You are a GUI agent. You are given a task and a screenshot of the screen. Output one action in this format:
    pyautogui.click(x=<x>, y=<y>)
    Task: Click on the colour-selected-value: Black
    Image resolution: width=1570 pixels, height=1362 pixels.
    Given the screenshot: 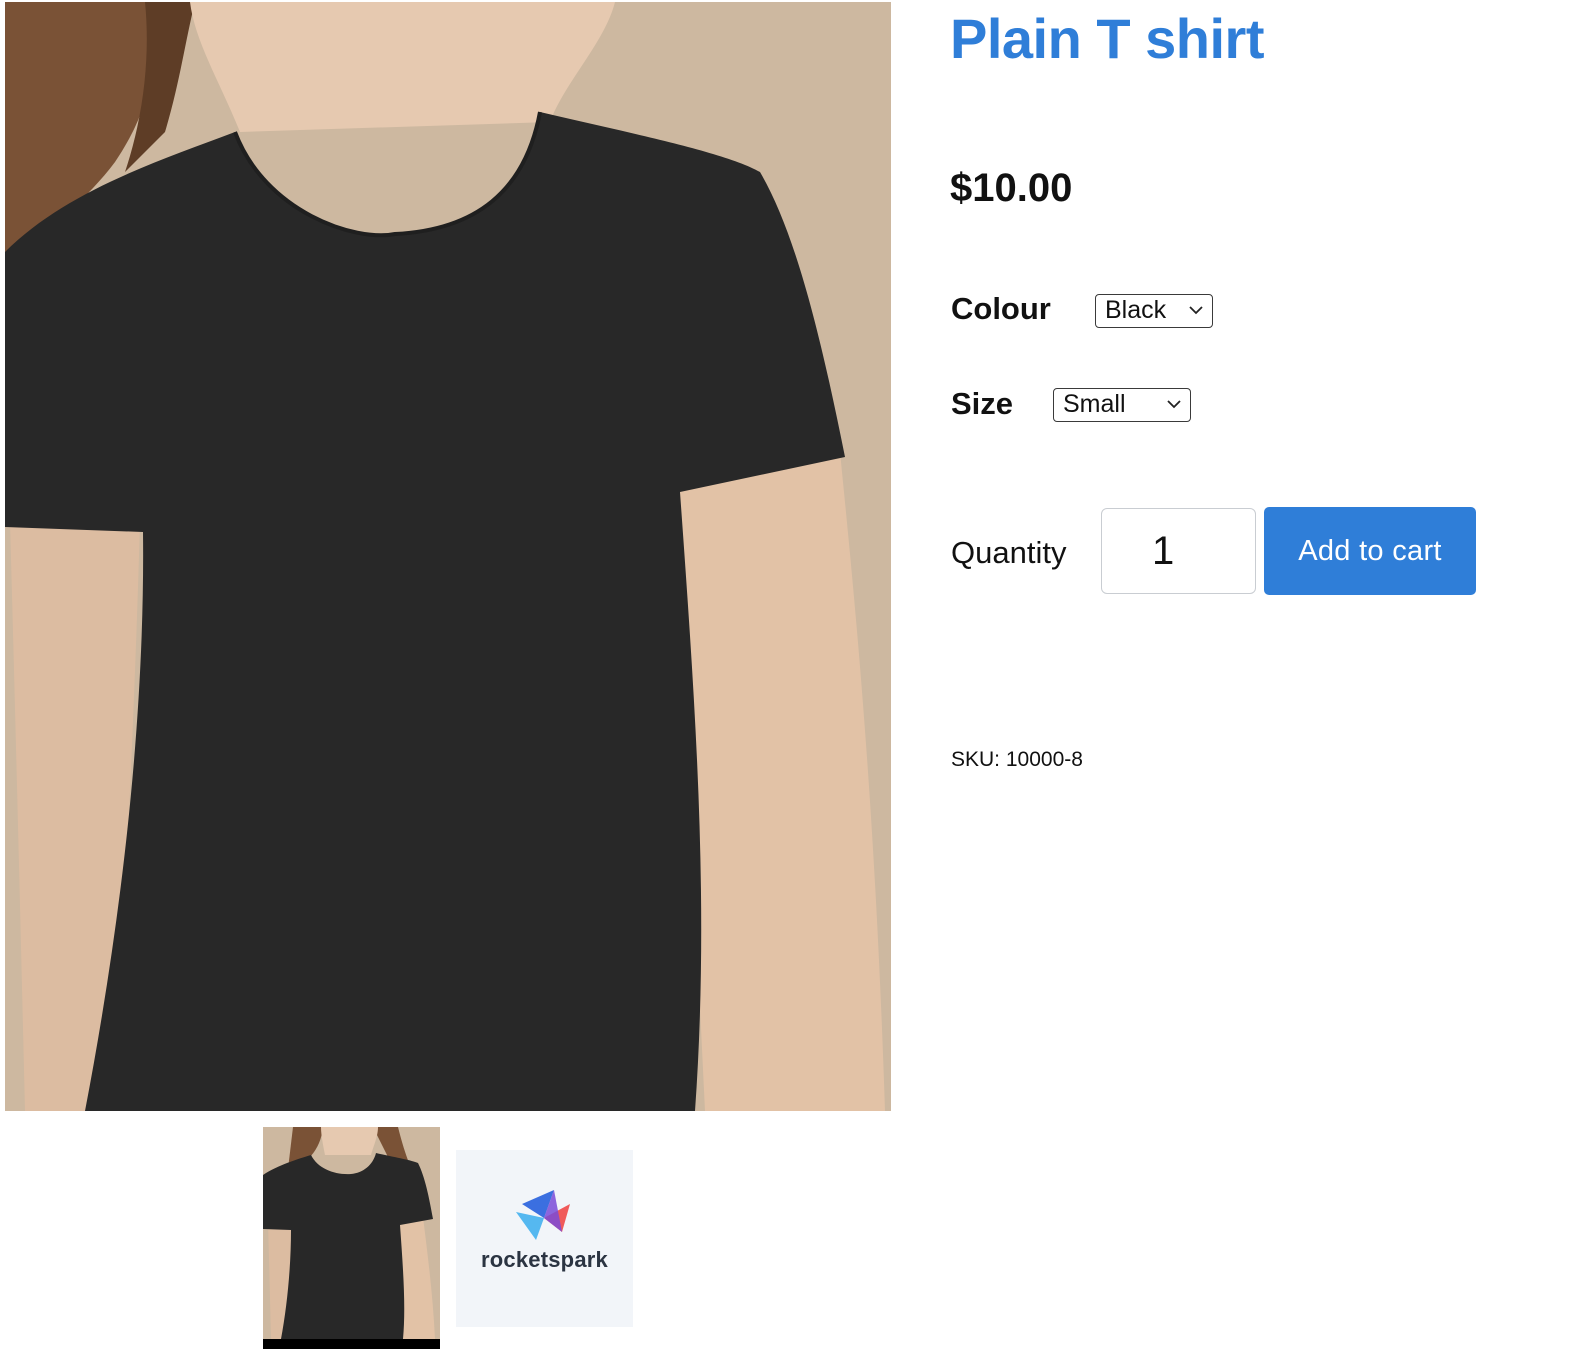 What is the action you would take?
    pyautogui.click(x=1136, y=310)
    